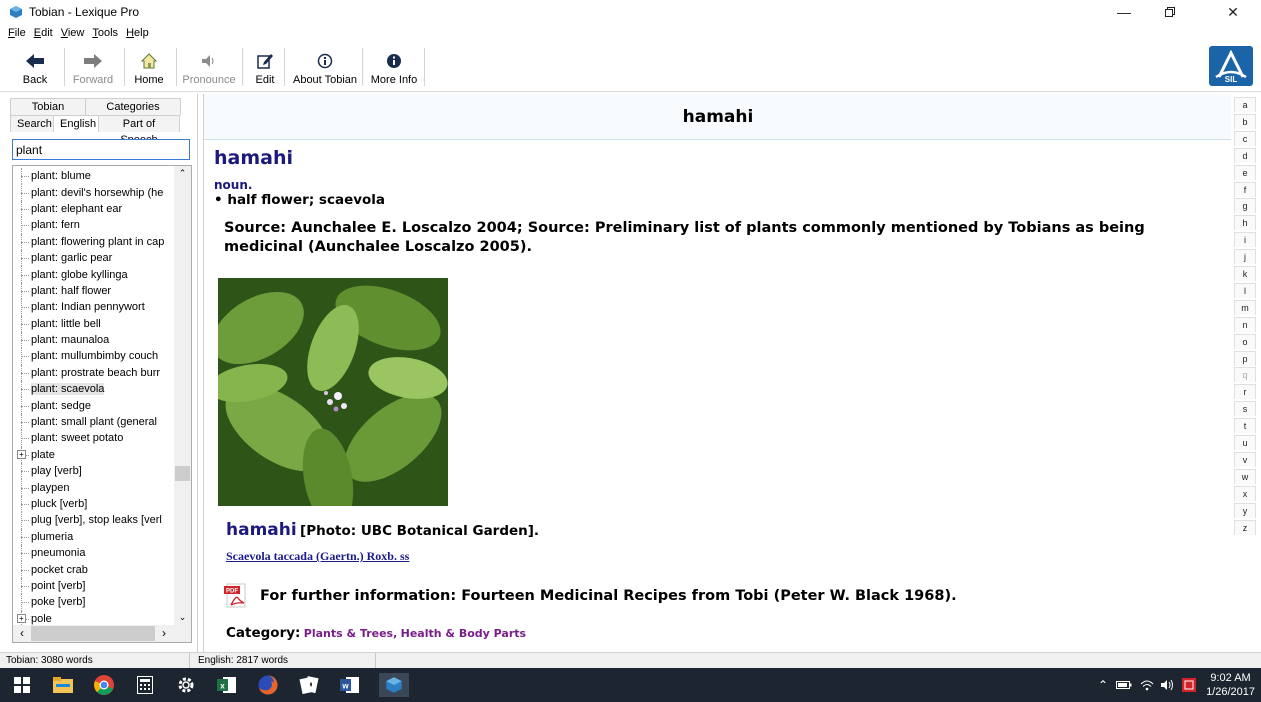 Image resolution: width=1261 pixels, height=702 pixels. What do you see at coordinates (1147, 685) in the screenshot?
I see `wifi-icon` at bounding box center [1147, 685].